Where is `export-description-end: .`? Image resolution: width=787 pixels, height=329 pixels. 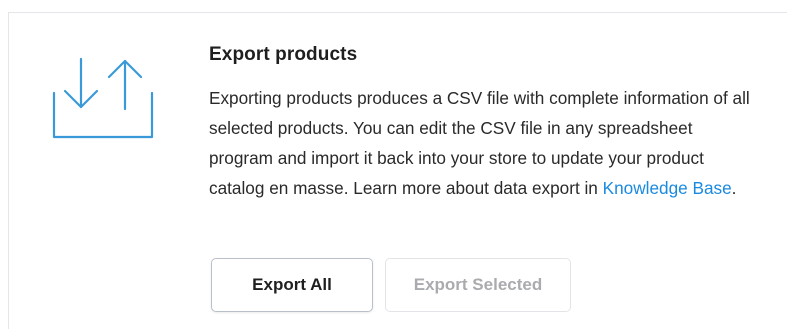
export-description-end: . is located at coordinates (734, 188).